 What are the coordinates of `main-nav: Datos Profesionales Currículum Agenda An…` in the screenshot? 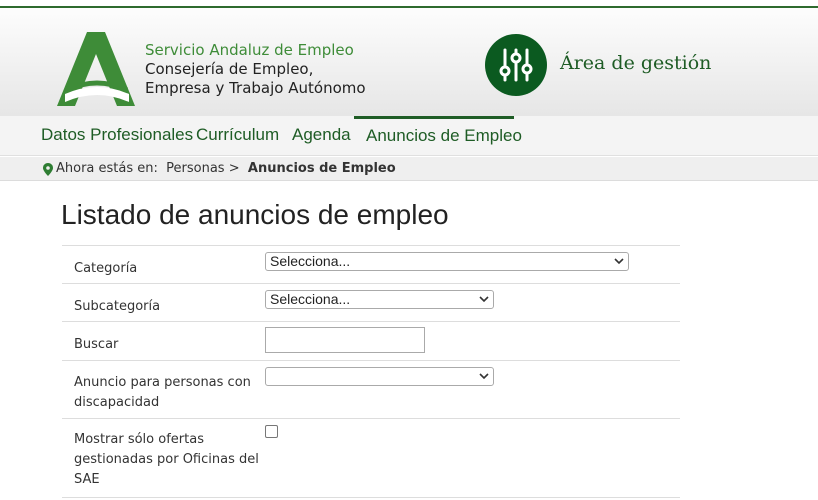 It's located at (409, 136).